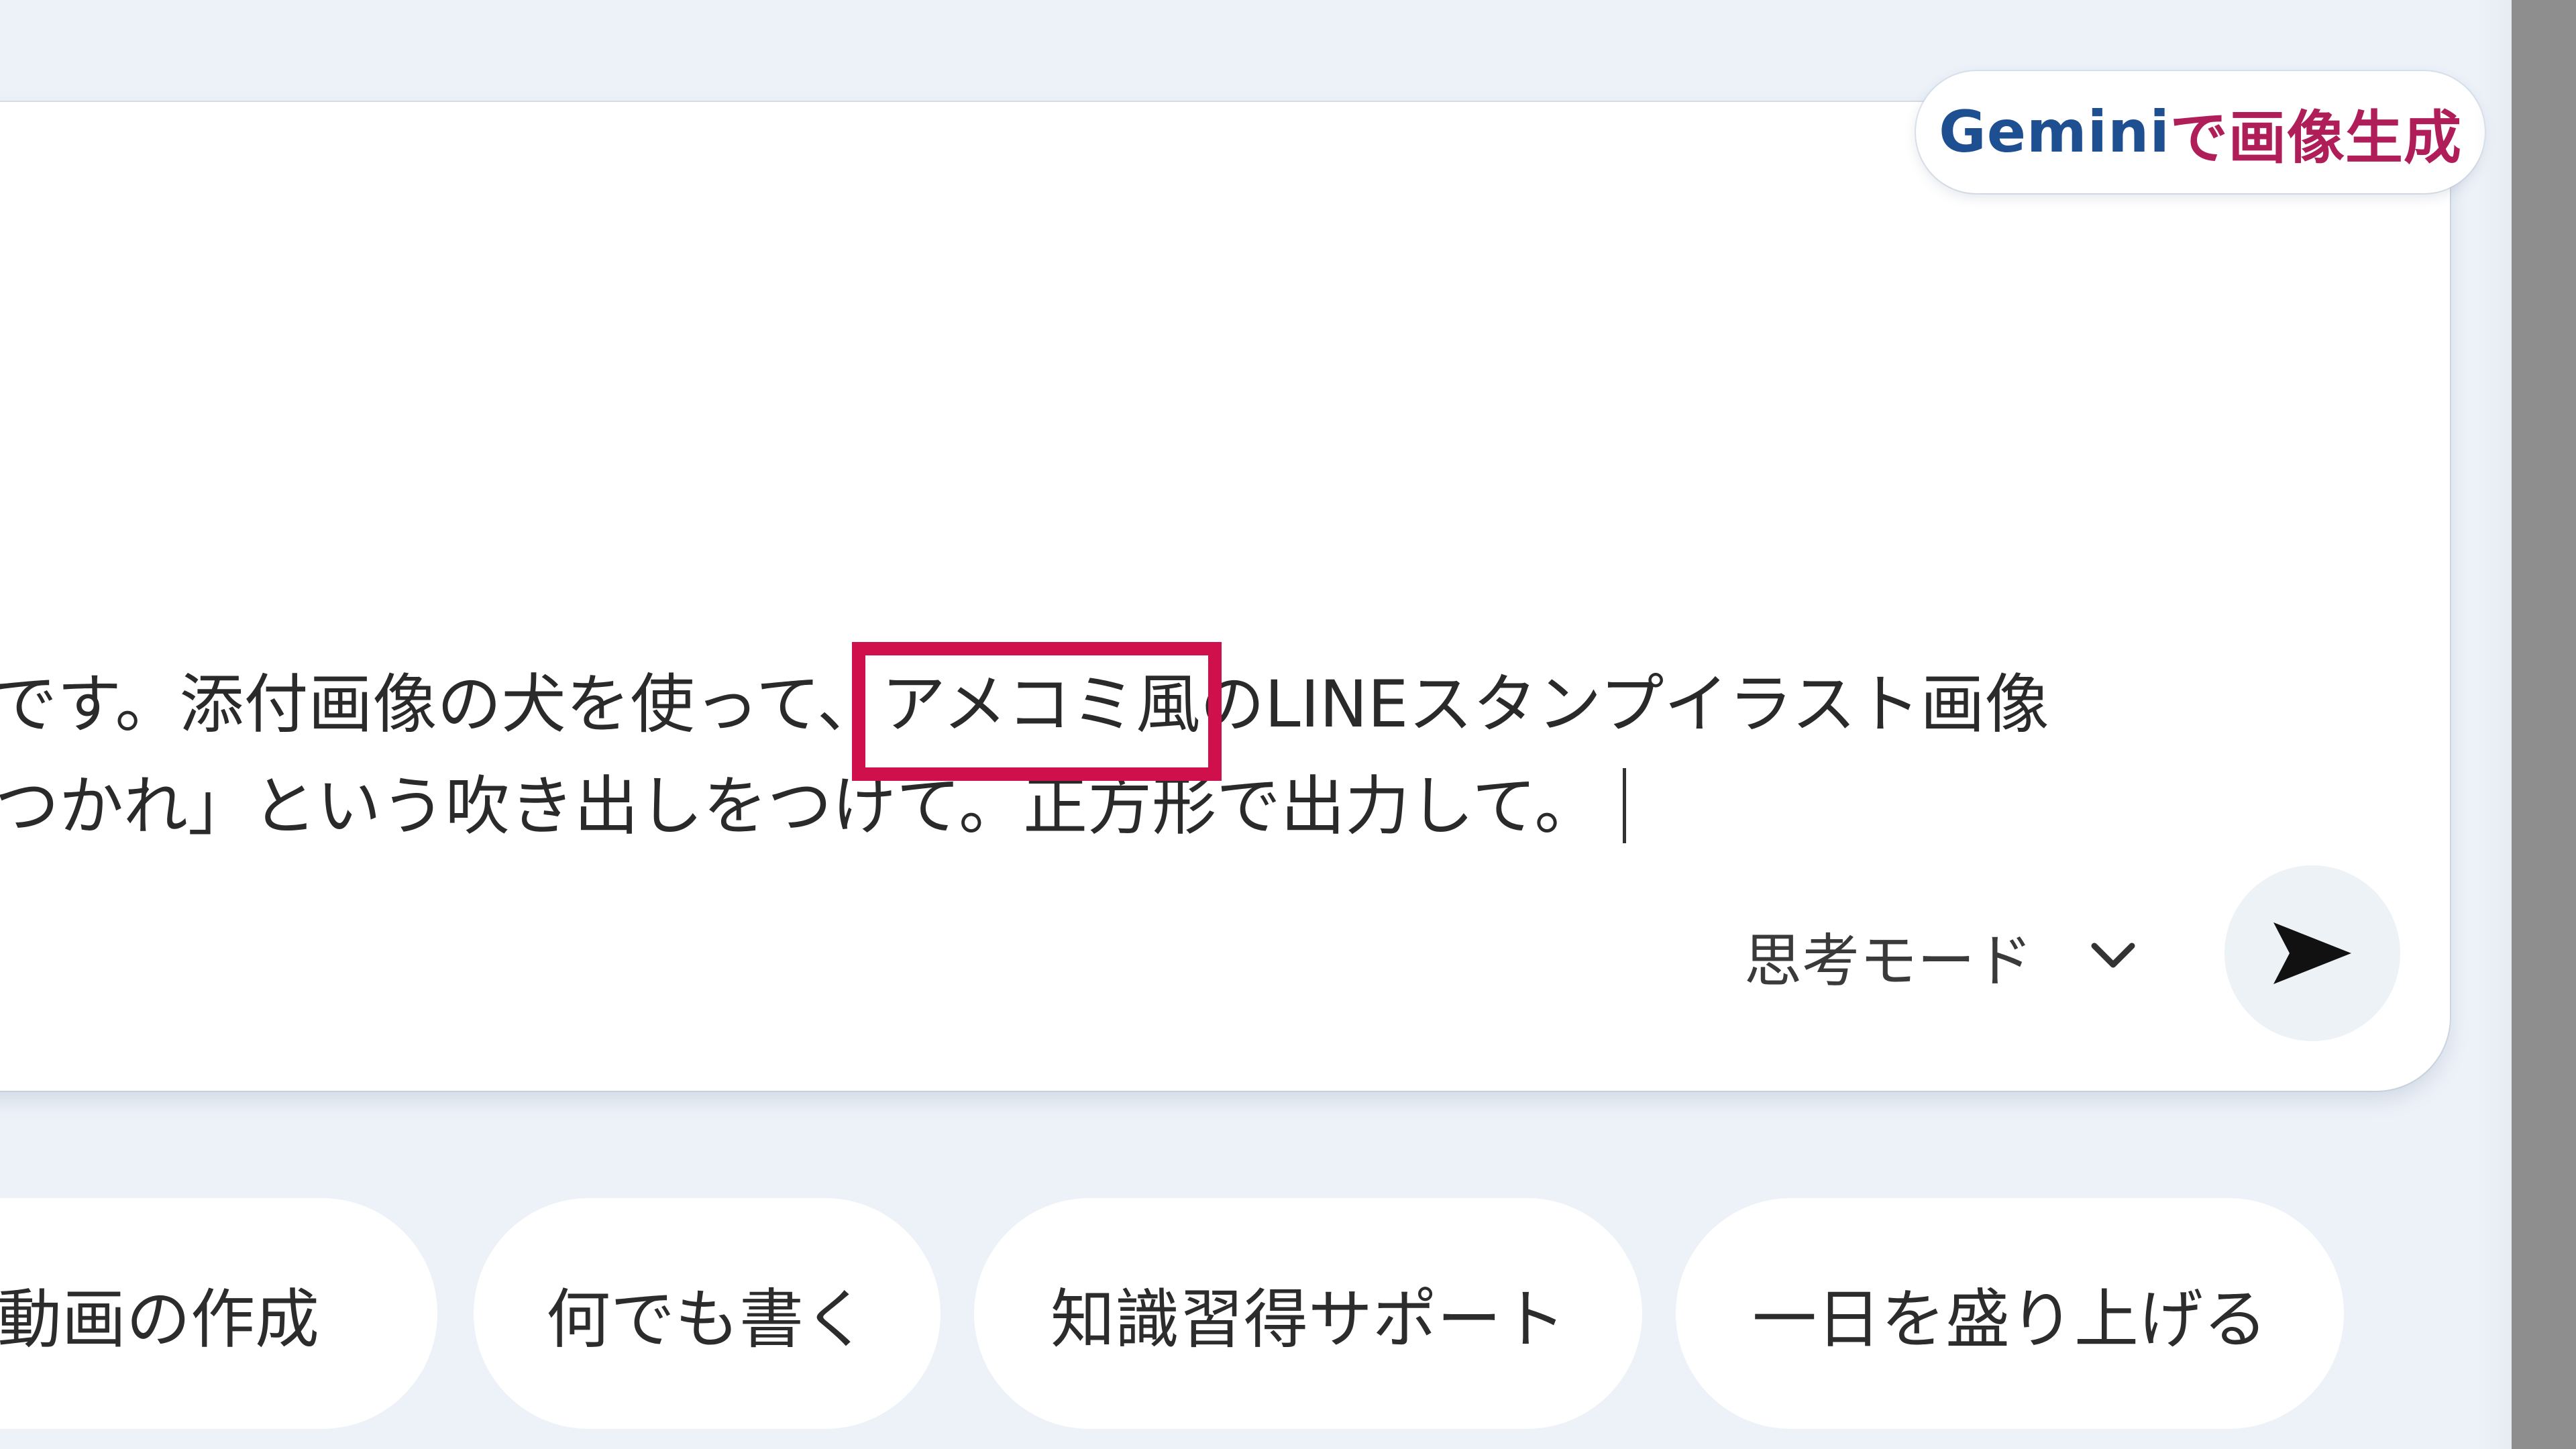 This screenshot has width=2576, height=1449. I want to click on gemini-image-badge: Gemini で画像生成, so click(2200, 132).